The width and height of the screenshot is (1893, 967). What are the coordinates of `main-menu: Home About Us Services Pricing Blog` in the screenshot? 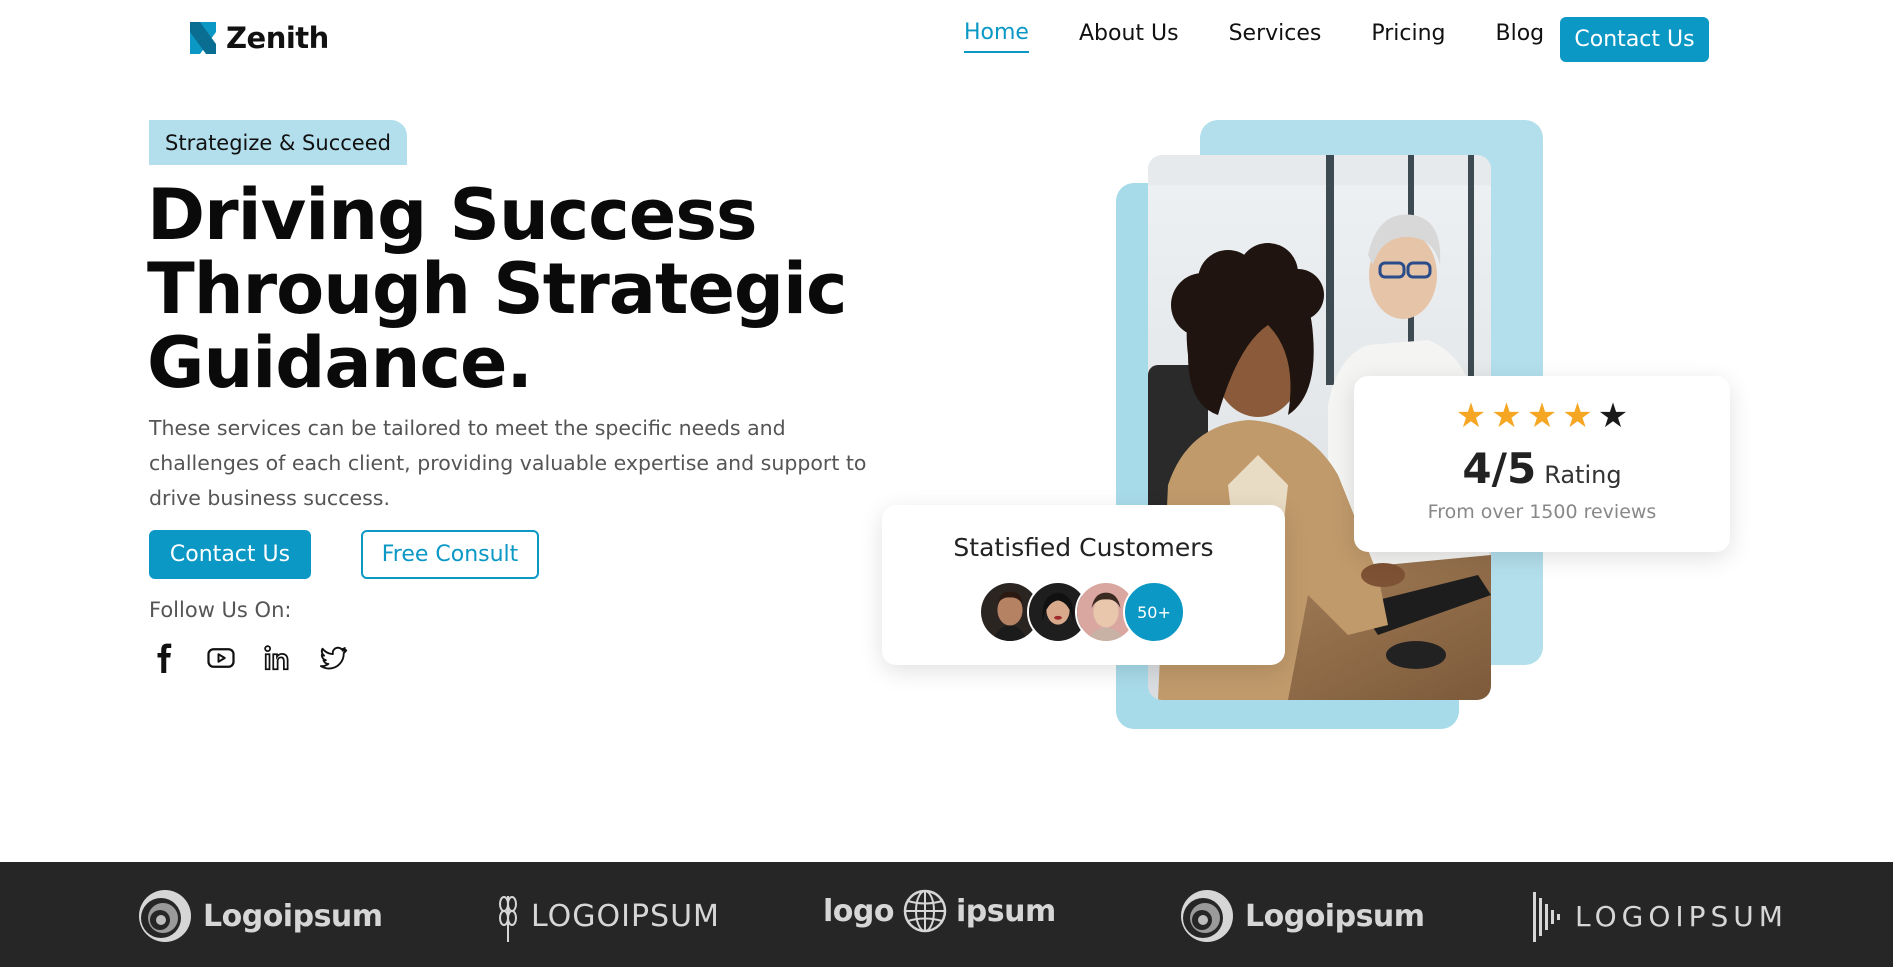 It's located at (1279, 36).